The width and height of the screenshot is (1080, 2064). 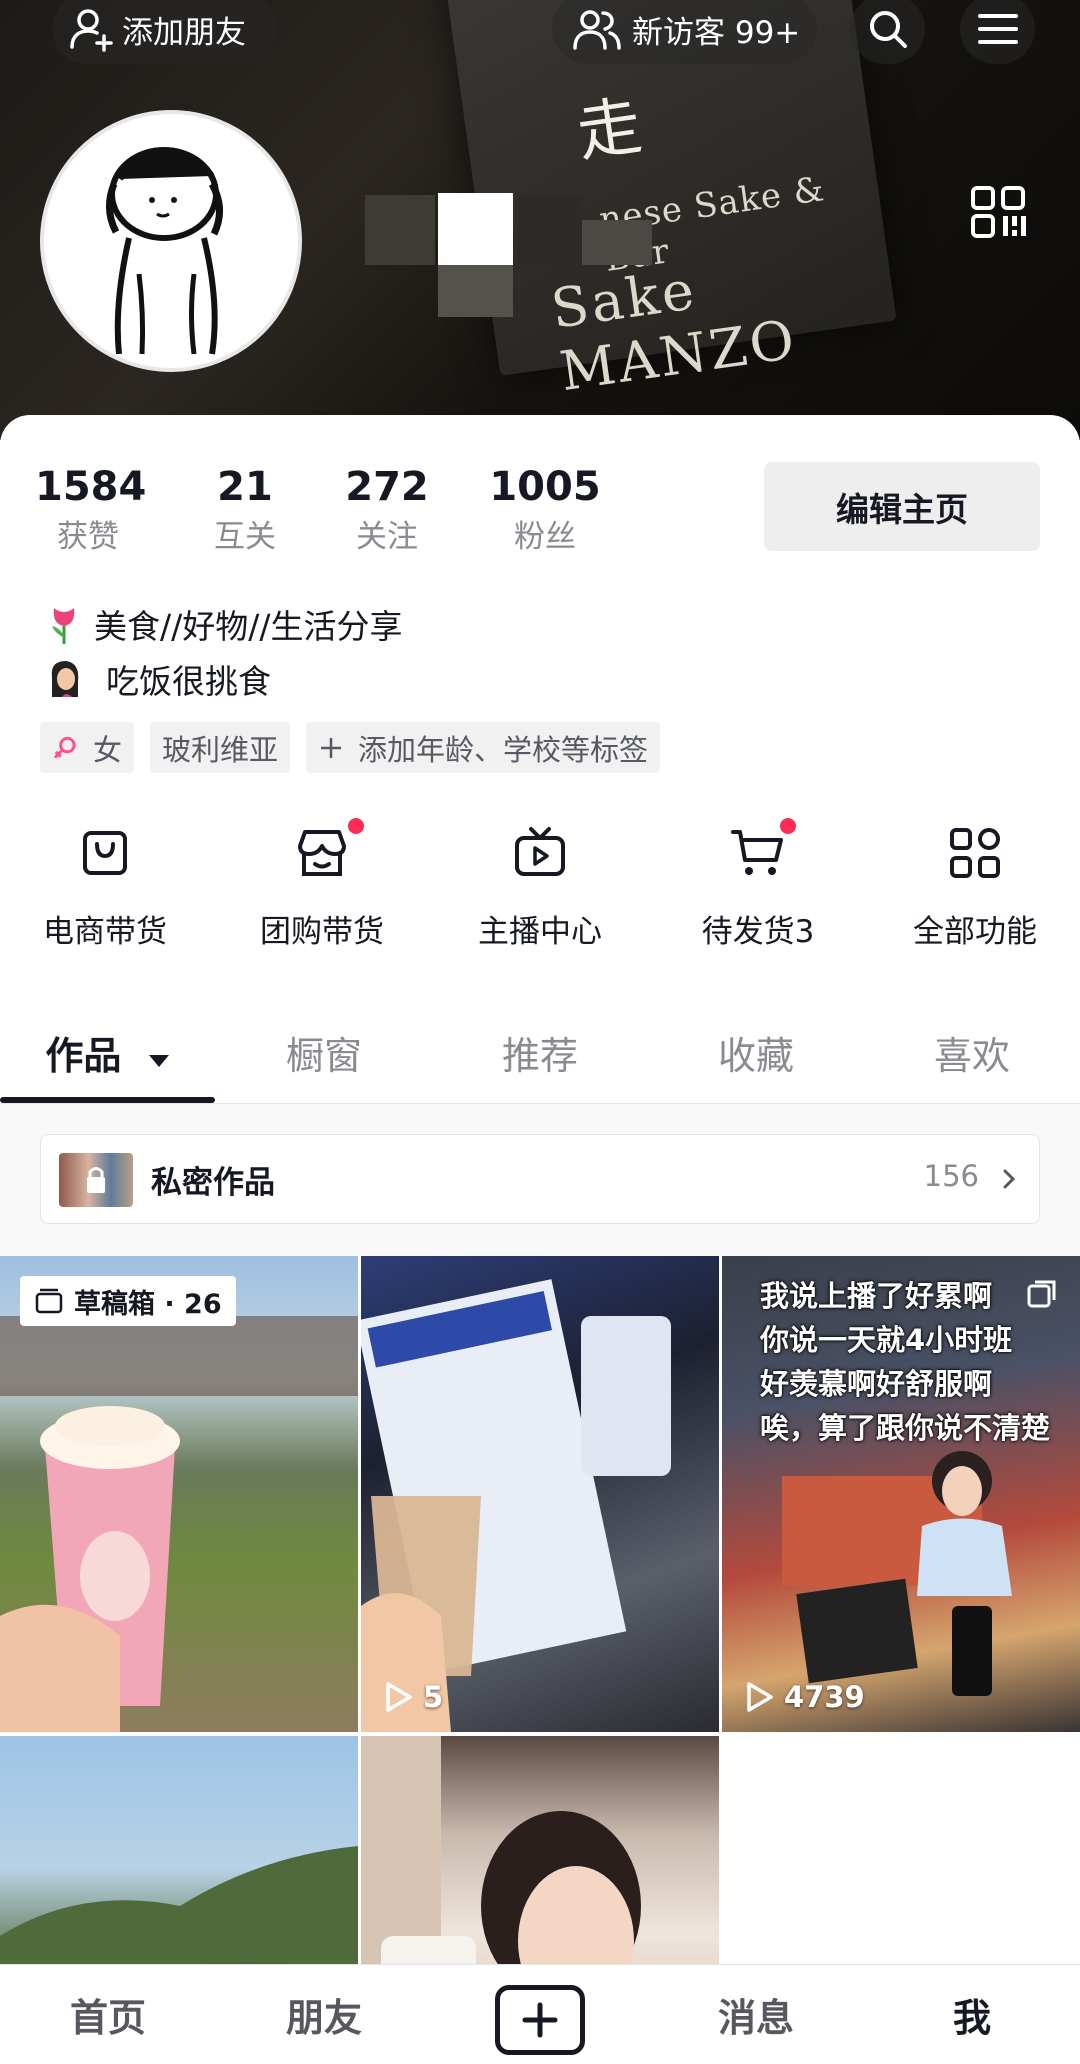 I want to click on tab-label: 橱窗, so click(x=323, y=1056).